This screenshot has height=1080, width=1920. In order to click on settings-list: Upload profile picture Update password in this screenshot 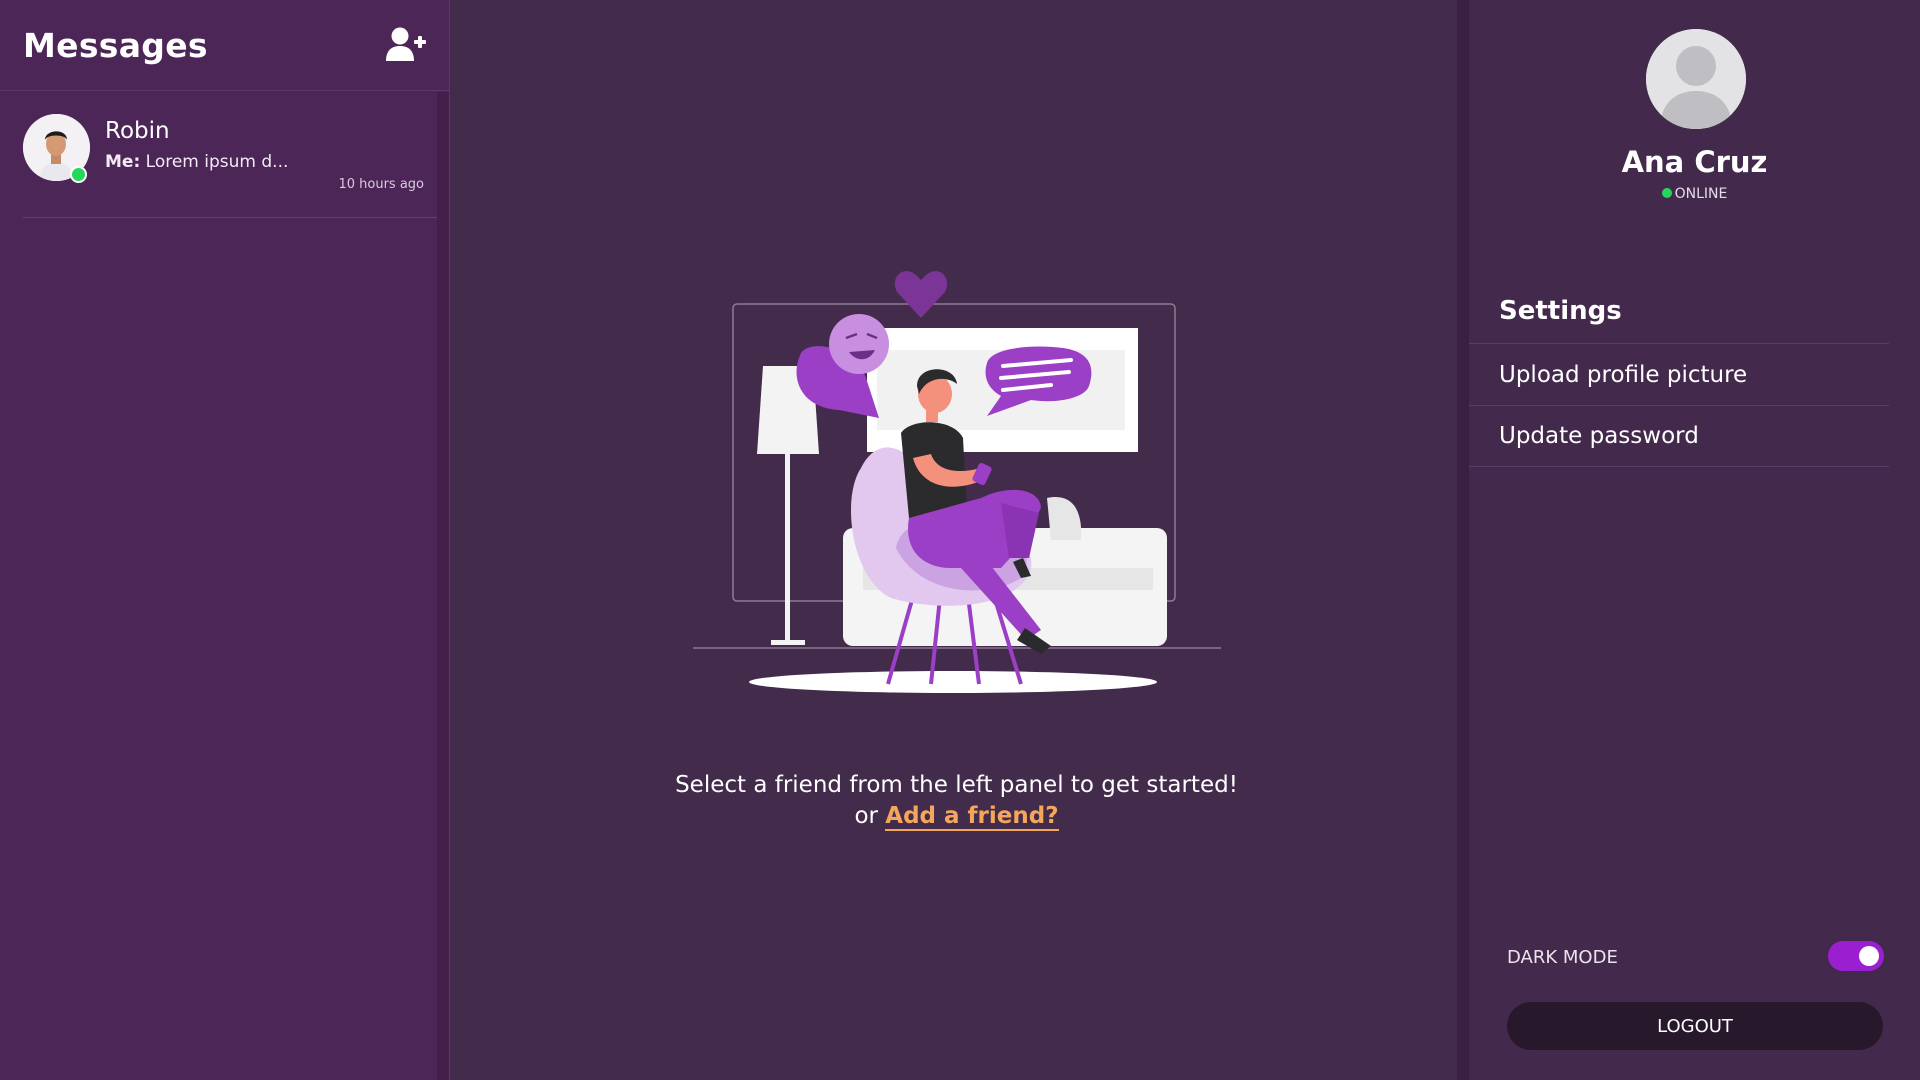, I will do `click(1679, 405)`.